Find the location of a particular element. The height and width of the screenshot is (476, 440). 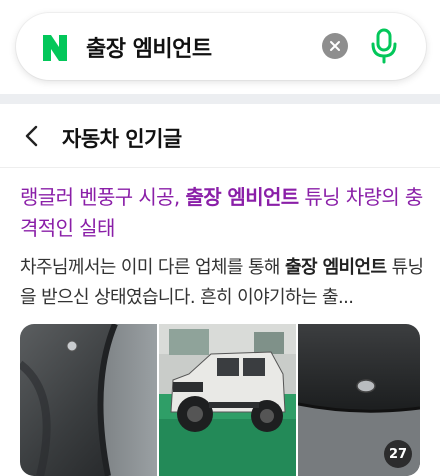

article-title-part1: 랭글러 벤풍구 시공, is located at coordinates (103, 197).